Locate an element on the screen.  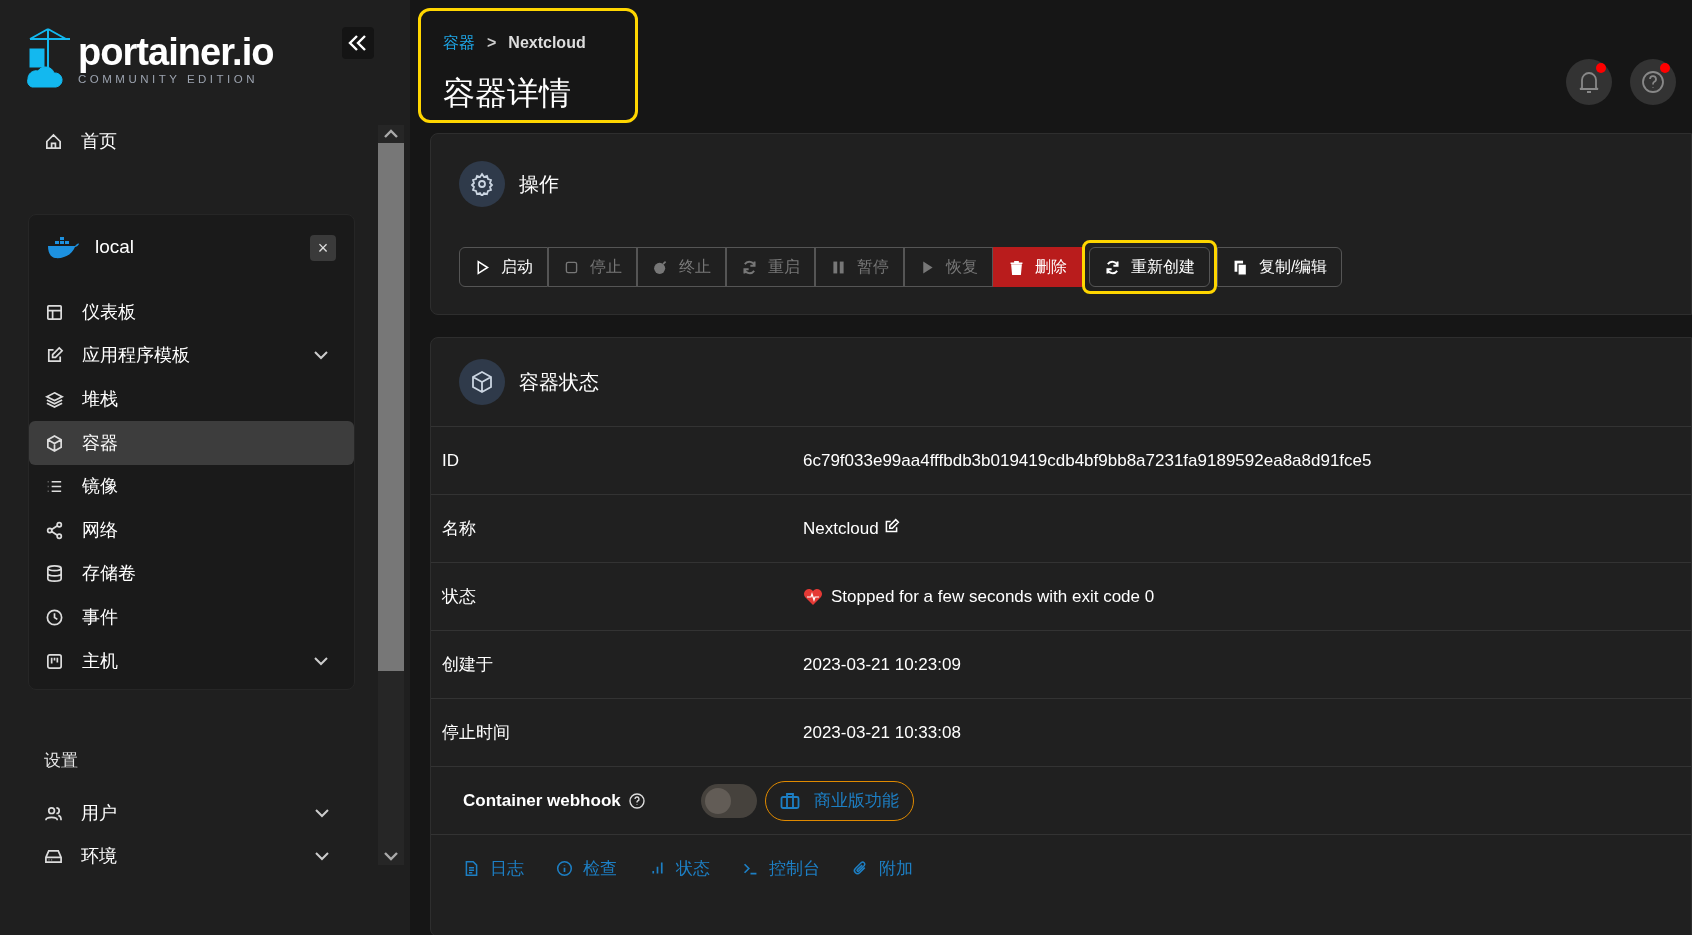
logo-subtitle: COMMUNITY EDITION is located at coordinates (168, 79).